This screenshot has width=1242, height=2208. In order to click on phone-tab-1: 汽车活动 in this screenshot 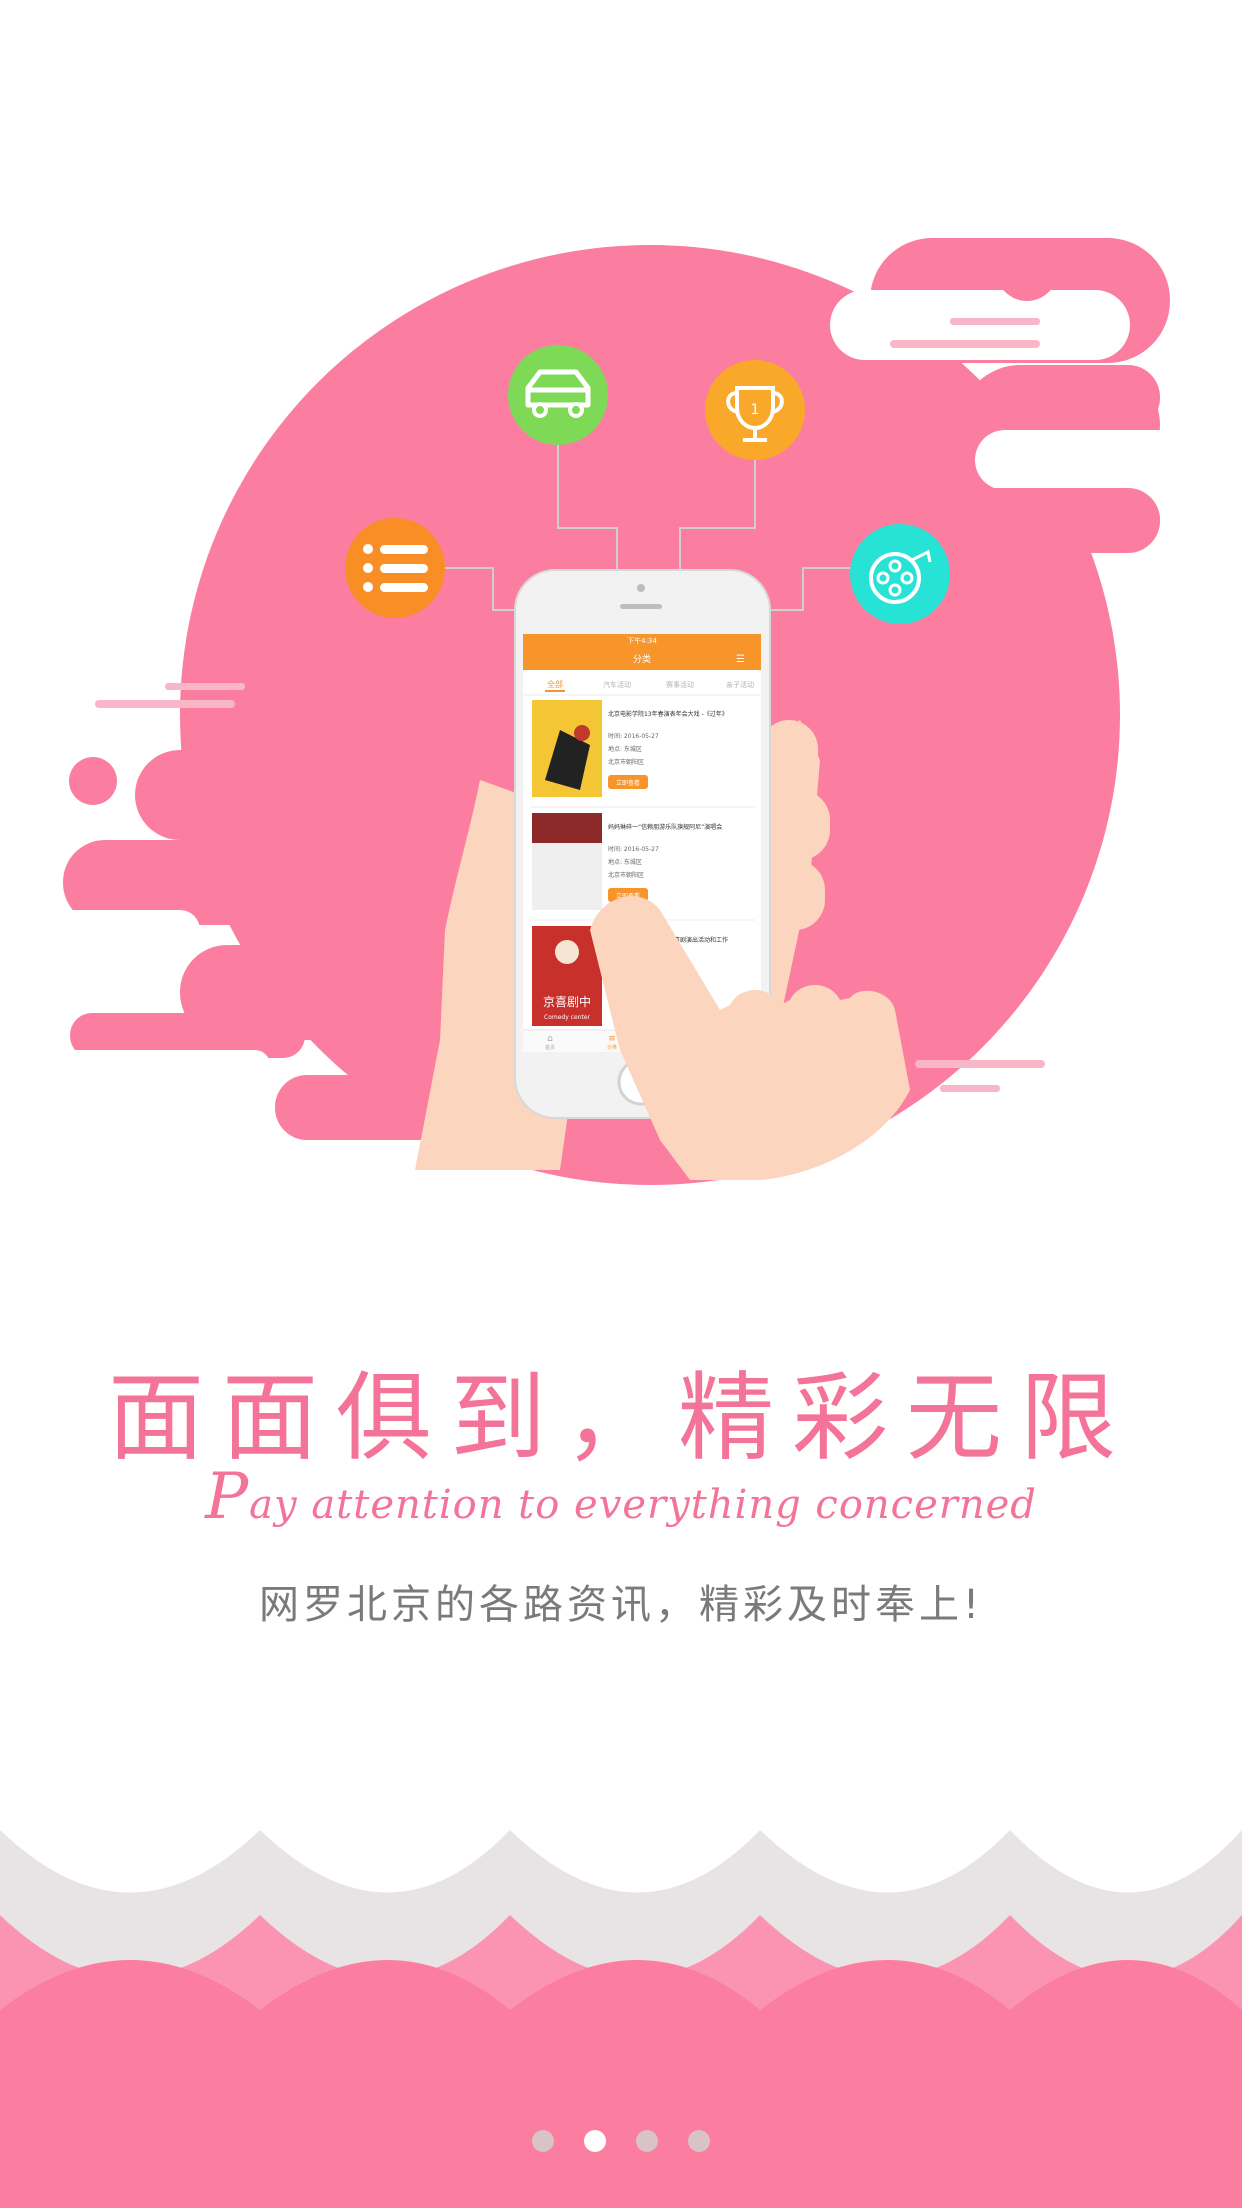, I will do `click(617, 684)`.